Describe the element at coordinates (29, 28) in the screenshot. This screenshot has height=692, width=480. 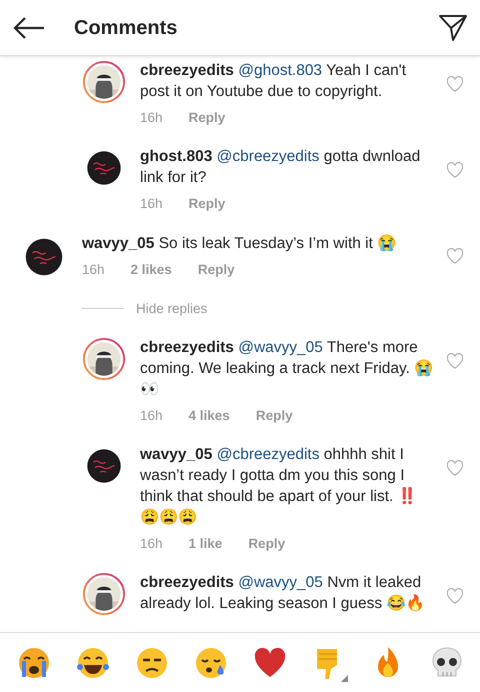
I see `back-arrow-icon` at that location.